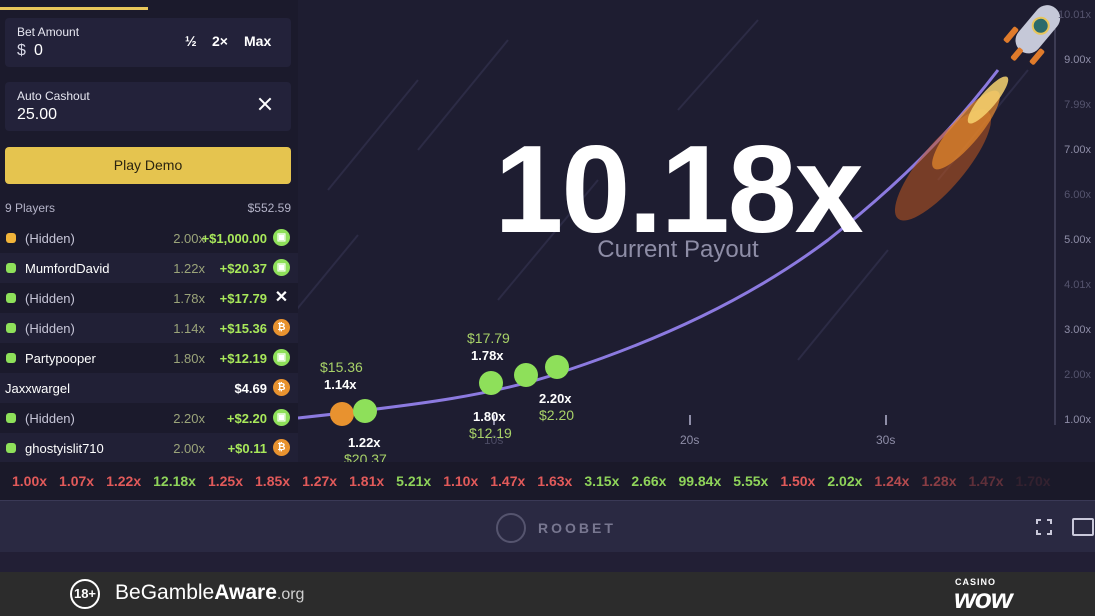 The width and height of the screenshot is (1095, 616). What do you see at coordinates (85, 594) in the screenshot?
I see `age-18-icon: 18+` at bounding box center [85, 594].